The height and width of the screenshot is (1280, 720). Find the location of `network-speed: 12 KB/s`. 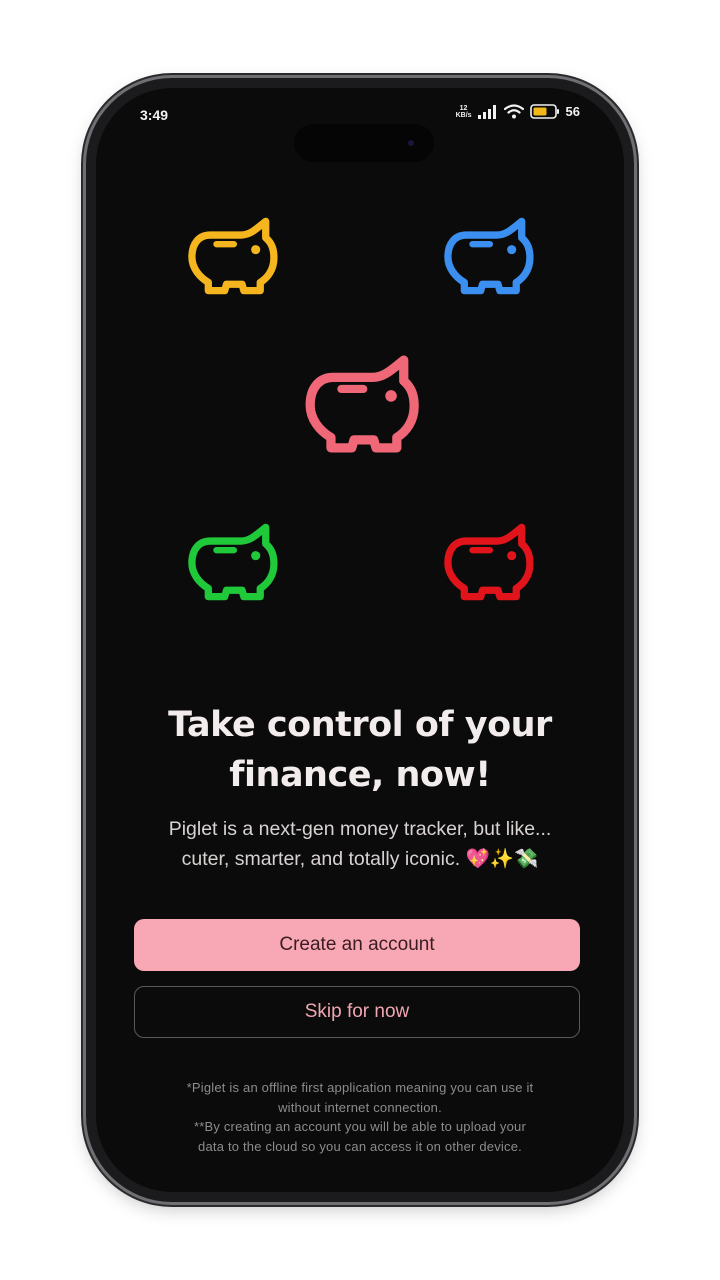

network-speed: 12 KB/s is located at coordinates (464, 112).